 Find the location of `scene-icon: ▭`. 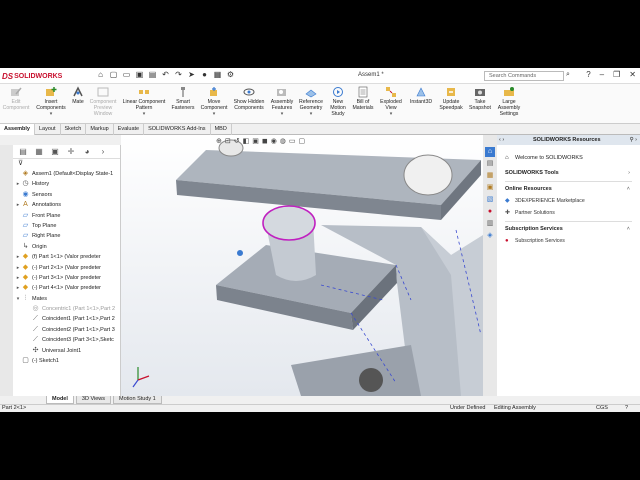

scene-icon: ▭ is located at coordinates (292, 141).